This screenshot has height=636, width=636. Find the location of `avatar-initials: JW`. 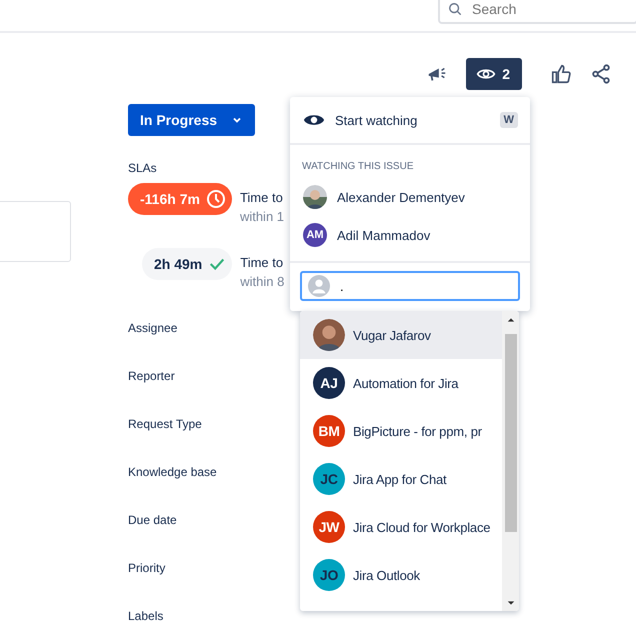

avatar-initials: JW is located at coordinates (329, 527).